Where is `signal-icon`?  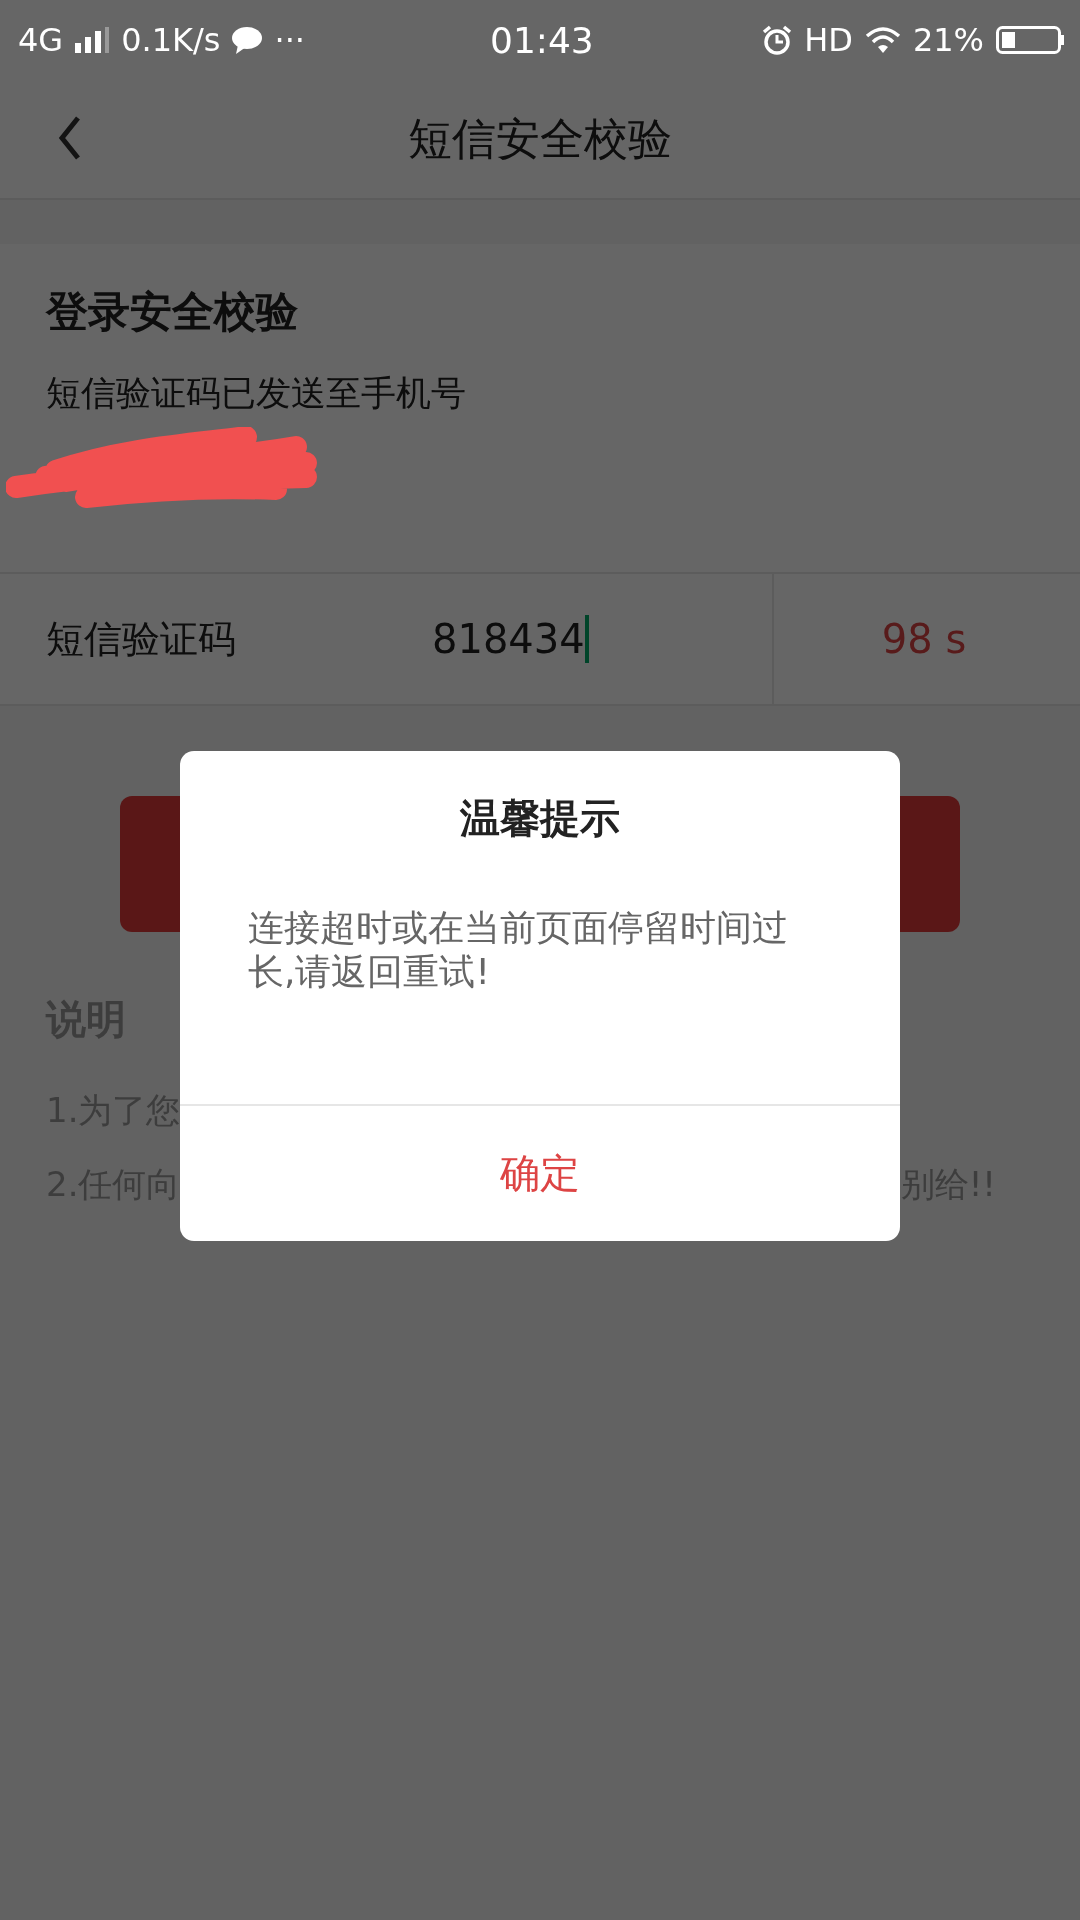 signal-icon is located at coordinates (92, 40).